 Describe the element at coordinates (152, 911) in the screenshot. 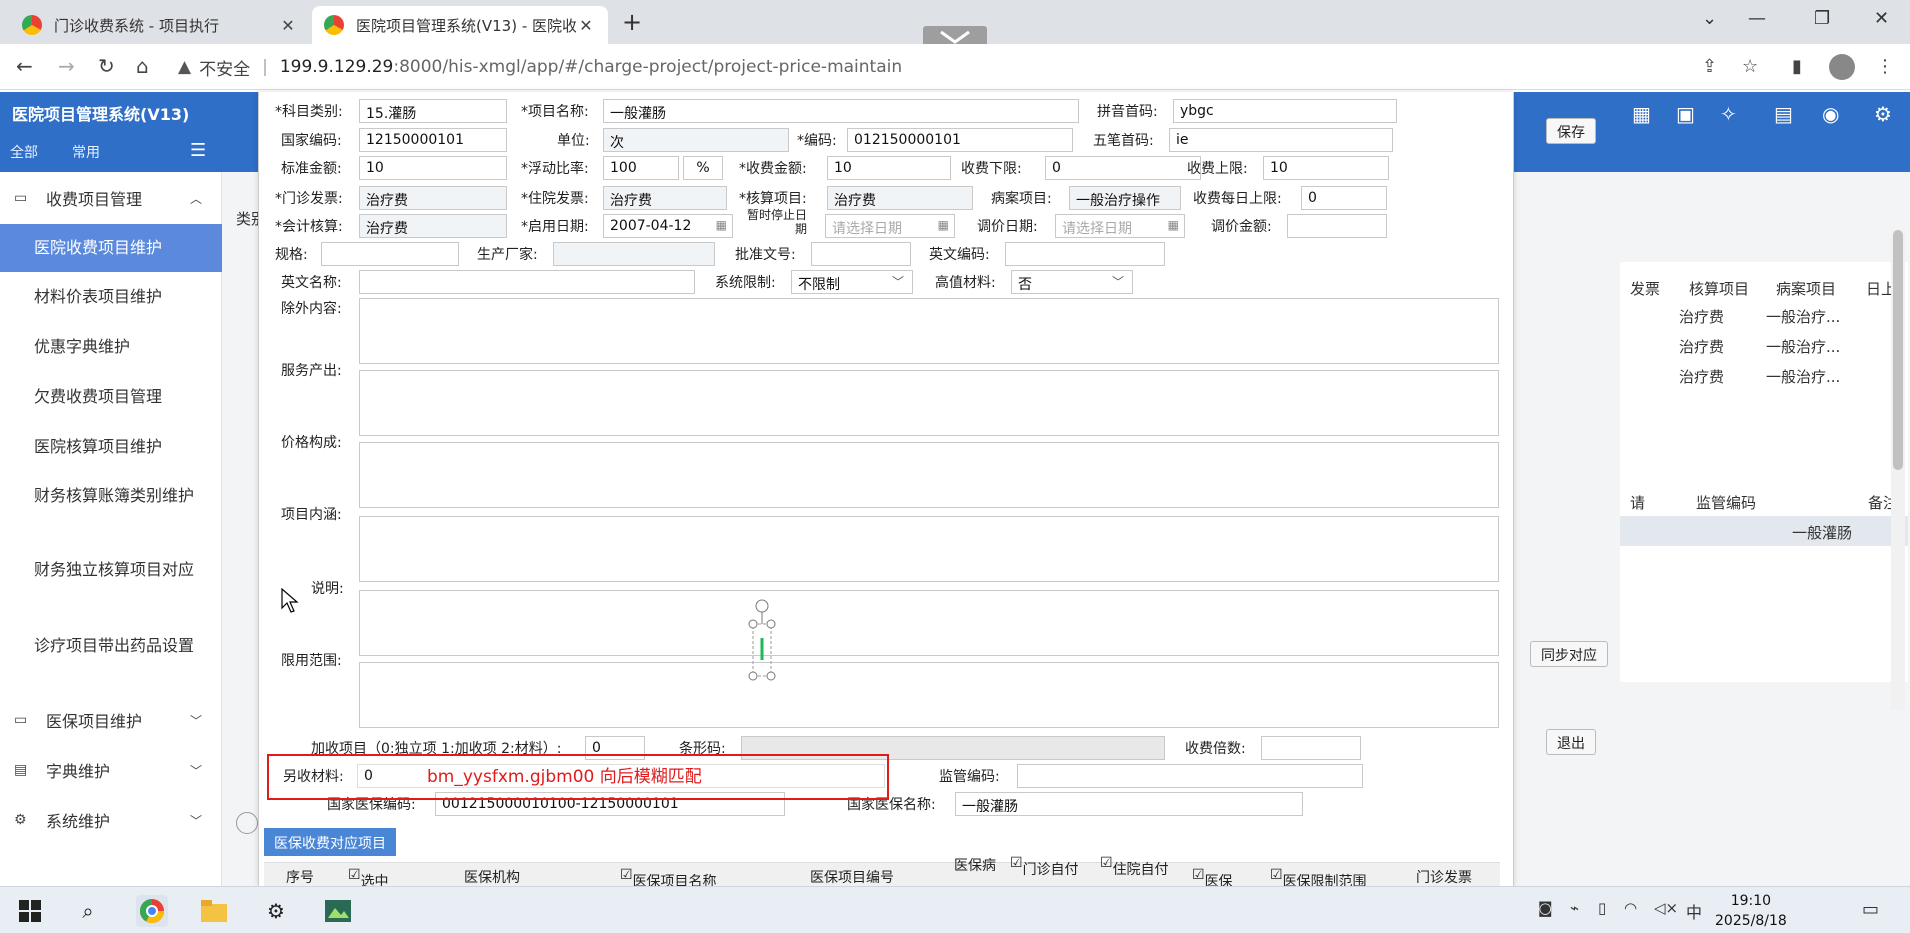

I see `chrome-icon` at that location.